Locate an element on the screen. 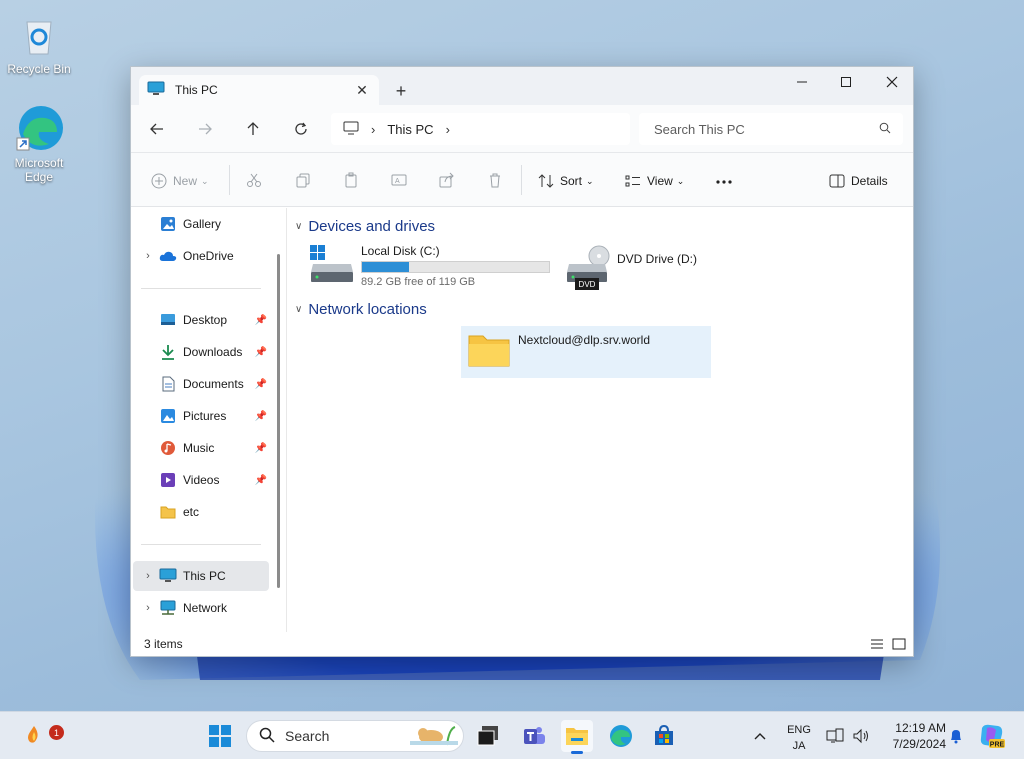  group-header-network: ∨ Network locations is located at coordinates (361, 309).